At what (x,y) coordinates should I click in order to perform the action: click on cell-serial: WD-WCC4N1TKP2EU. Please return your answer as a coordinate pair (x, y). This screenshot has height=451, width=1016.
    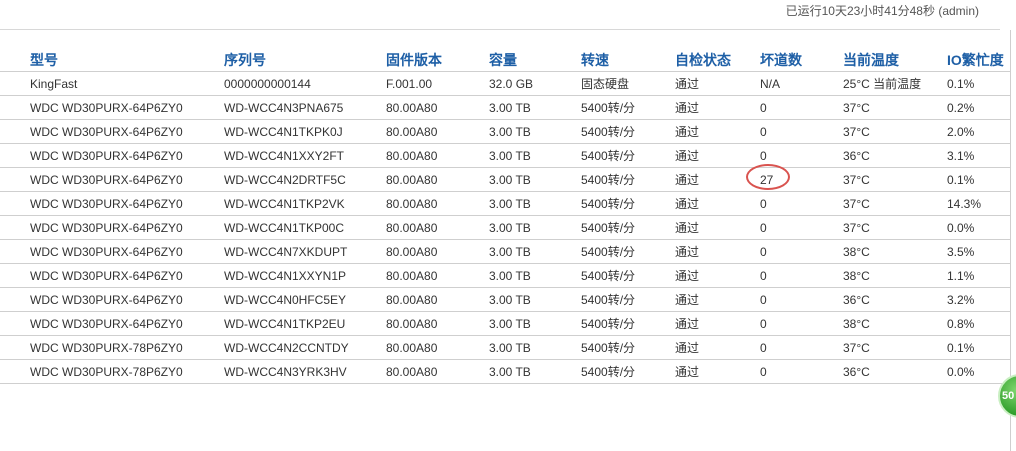
    Looking at the image, I should click on (305, 323).